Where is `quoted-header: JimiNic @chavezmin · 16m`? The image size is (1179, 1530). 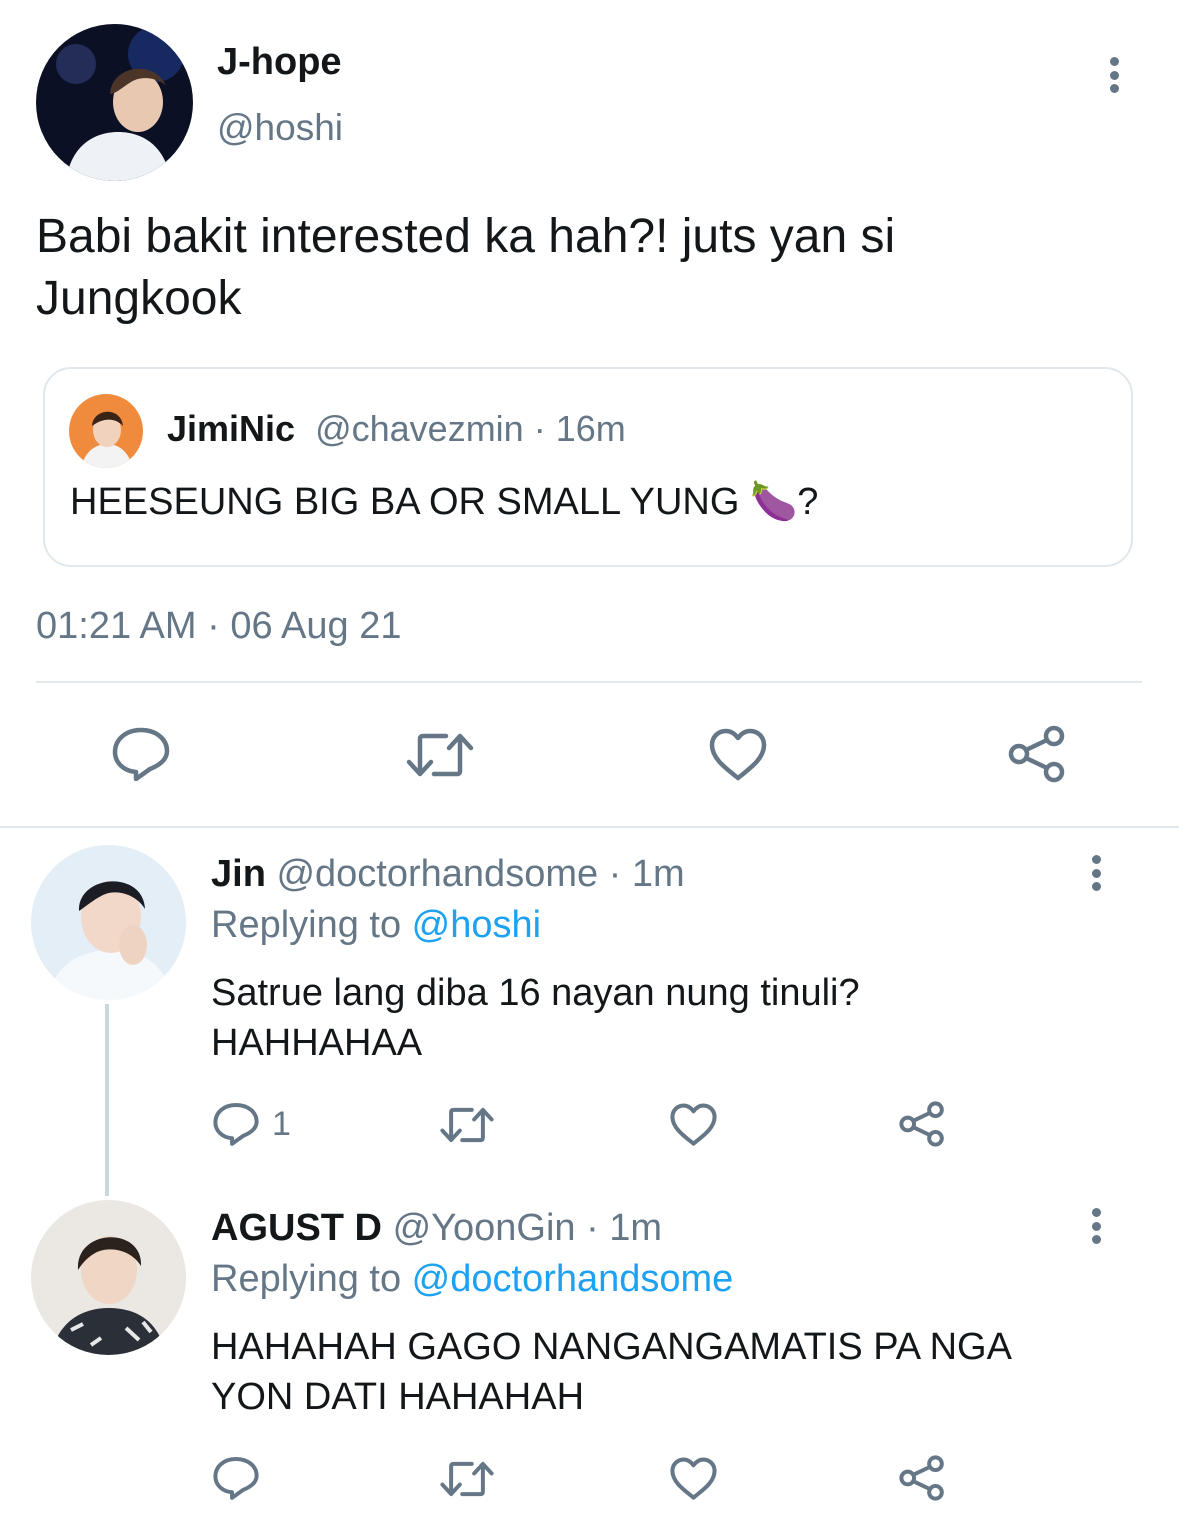 quoted-header: JimiNic @chavezmin · 16m is located at coordinates (396, 429).